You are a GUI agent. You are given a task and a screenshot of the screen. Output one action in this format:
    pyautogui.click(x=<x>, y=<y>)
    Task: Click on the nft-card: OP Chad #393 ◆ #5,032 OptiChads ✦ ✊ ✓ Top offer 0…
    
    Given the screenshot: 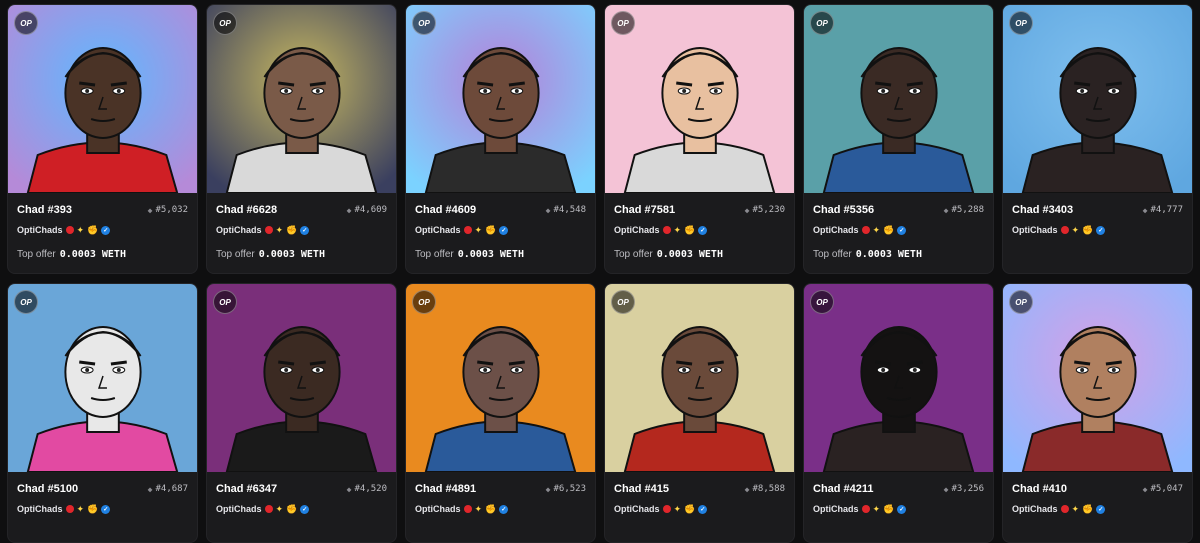 What is the action you would take?
    pyautogui.click(x=102, y=139)
    